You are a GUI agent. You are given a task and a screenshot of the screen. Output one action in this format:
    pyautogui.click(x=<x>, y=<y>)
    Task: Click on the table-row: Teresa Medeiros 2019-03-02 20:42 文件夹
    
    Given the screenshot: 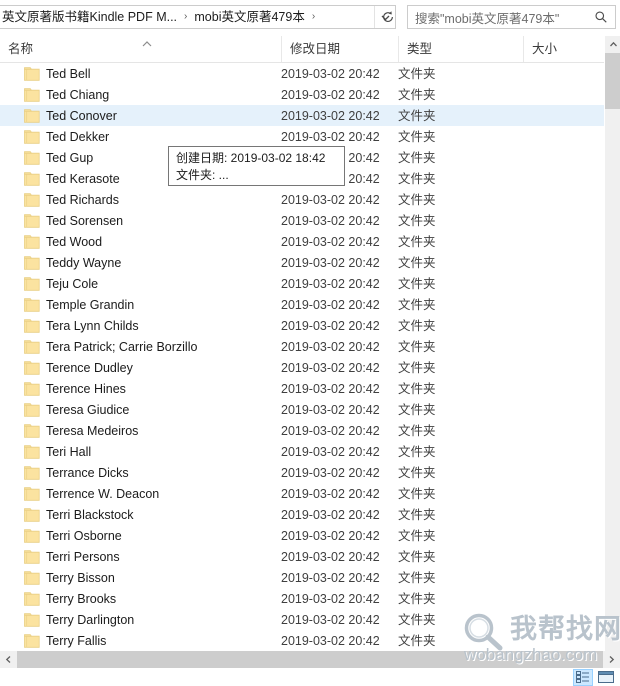 What is the action you would take?
    pyautogui.click(x=302, y=430)
    